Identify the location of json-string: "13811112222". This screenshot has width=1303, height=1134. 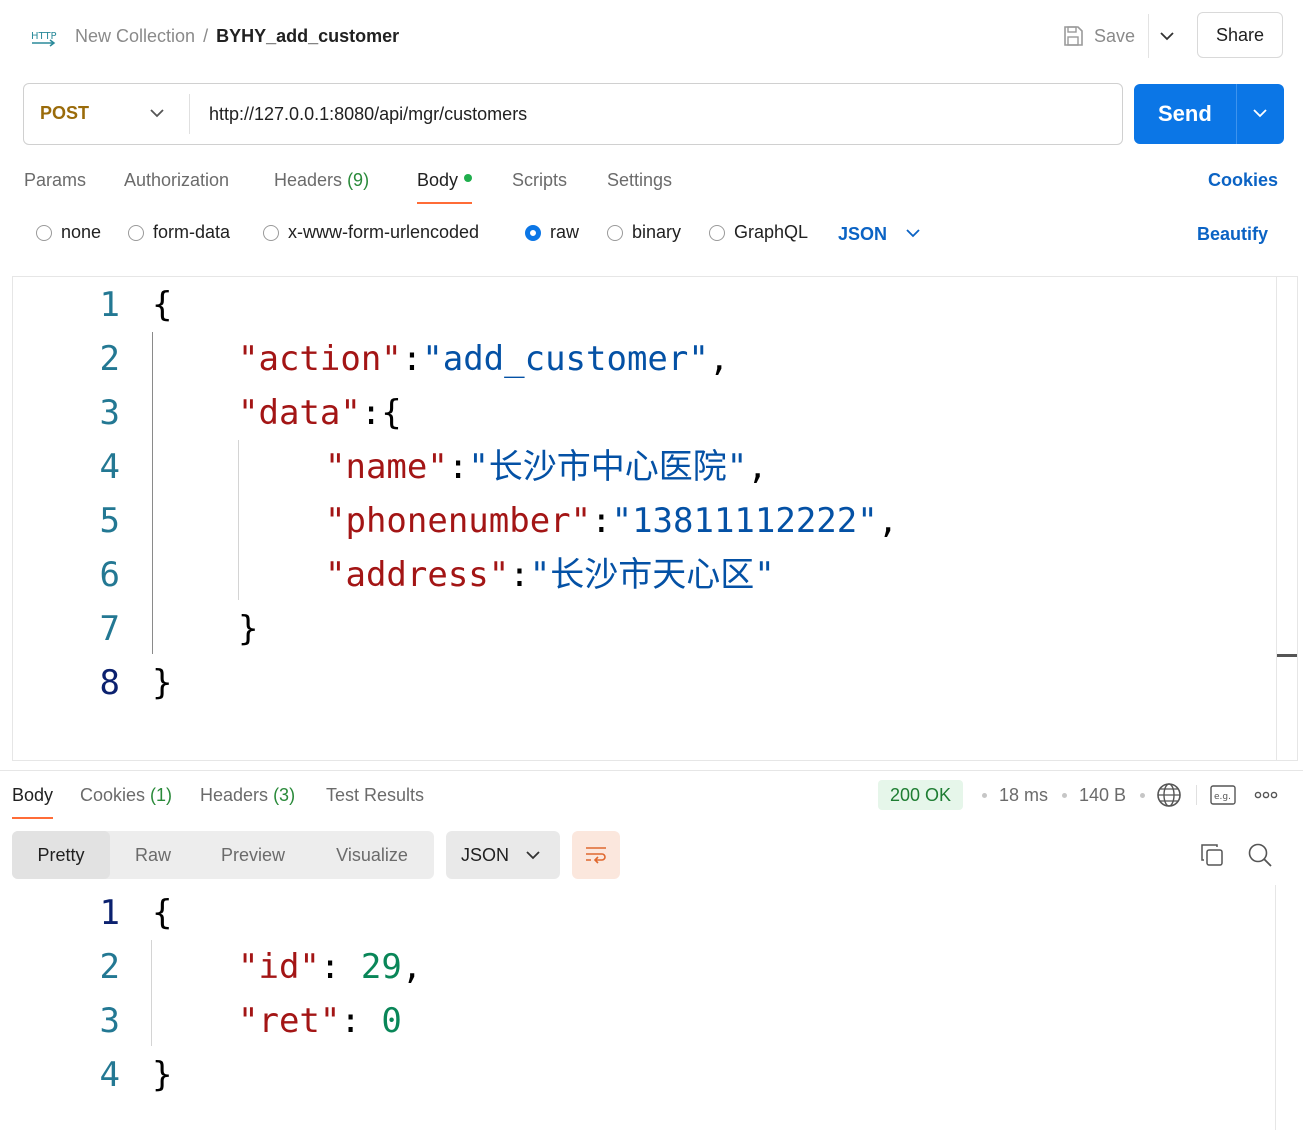
(744, 521).